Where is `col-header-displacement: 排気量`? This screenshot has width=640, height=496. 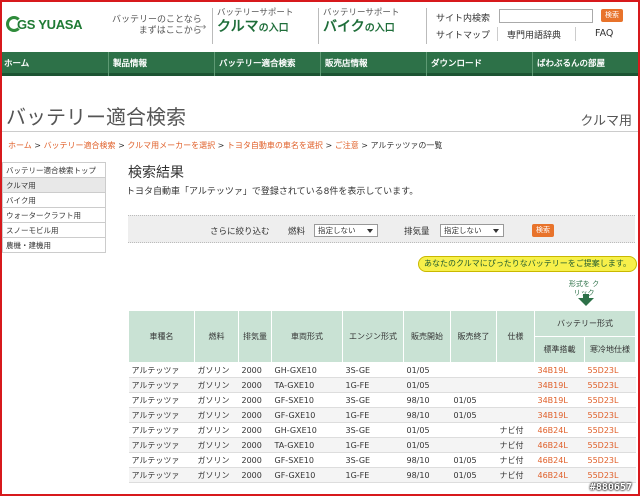
col-header-displacement: 排気量 is located at coordinates (255, 336).